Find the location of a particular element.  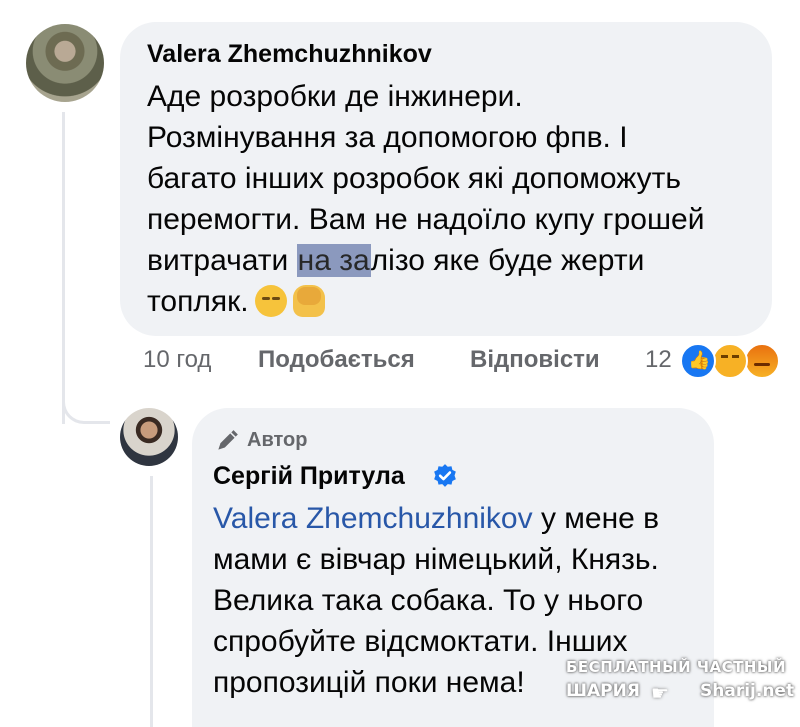

thread-line is located at coordinates (63, 268).